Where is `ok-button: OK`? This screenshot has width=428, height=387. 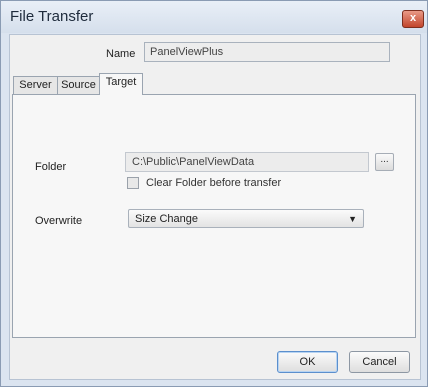 ok-button: OK is located at coordinates (307, 362).